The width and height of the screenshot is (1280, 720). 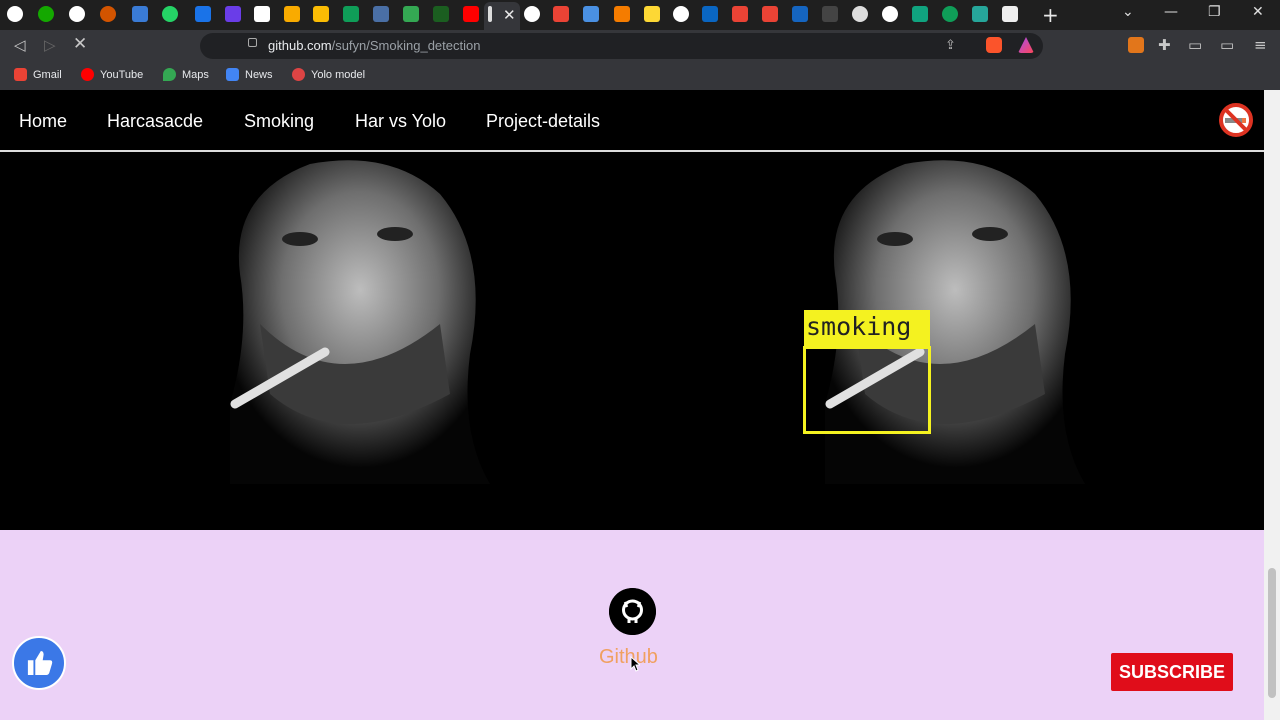 I want to click on back-icon: ◁, so click(x=20, y=45).